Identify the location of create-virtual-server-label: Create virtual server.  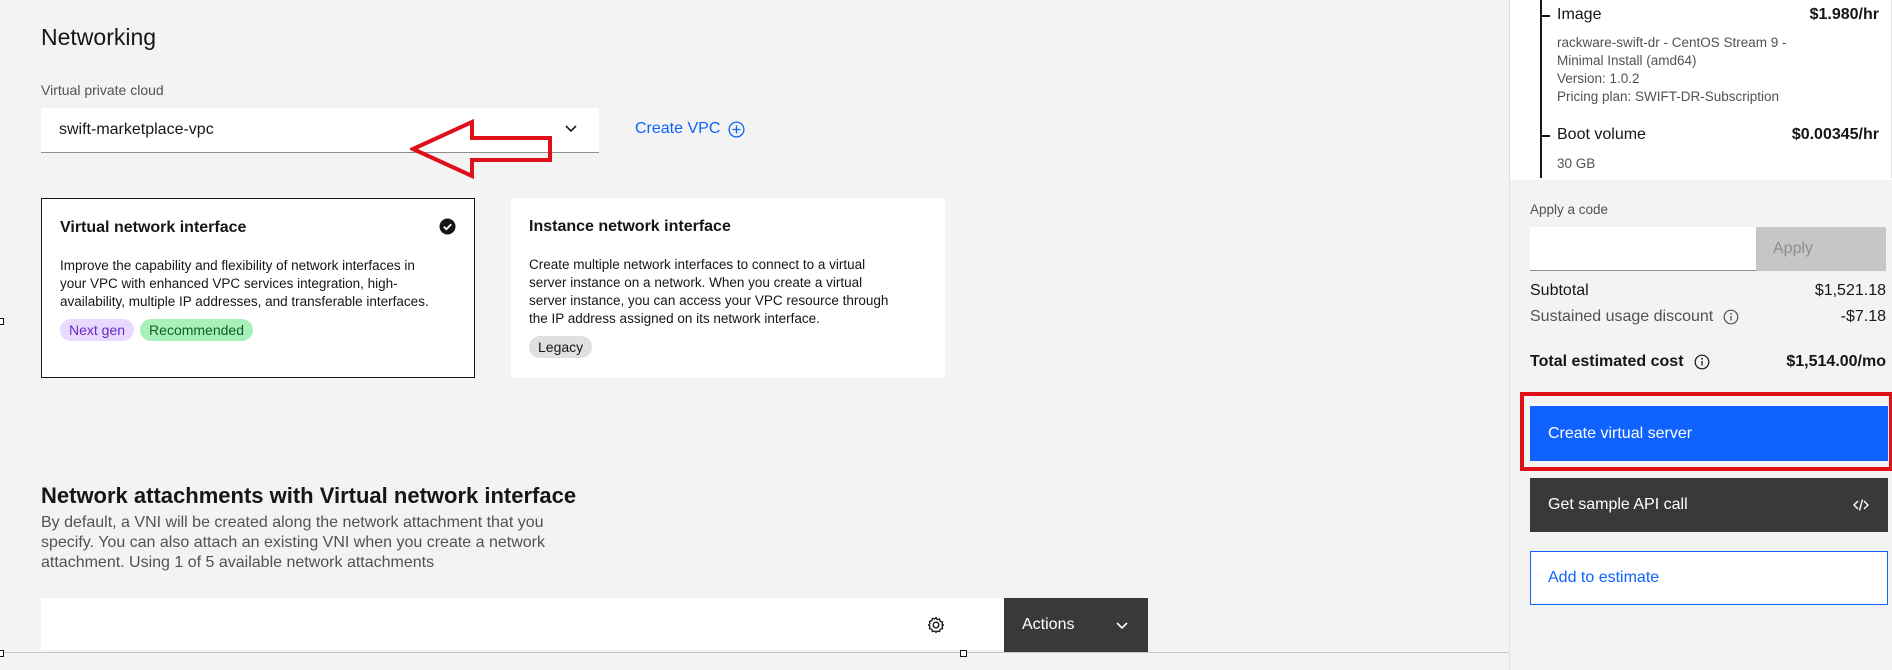
(1620, 433).